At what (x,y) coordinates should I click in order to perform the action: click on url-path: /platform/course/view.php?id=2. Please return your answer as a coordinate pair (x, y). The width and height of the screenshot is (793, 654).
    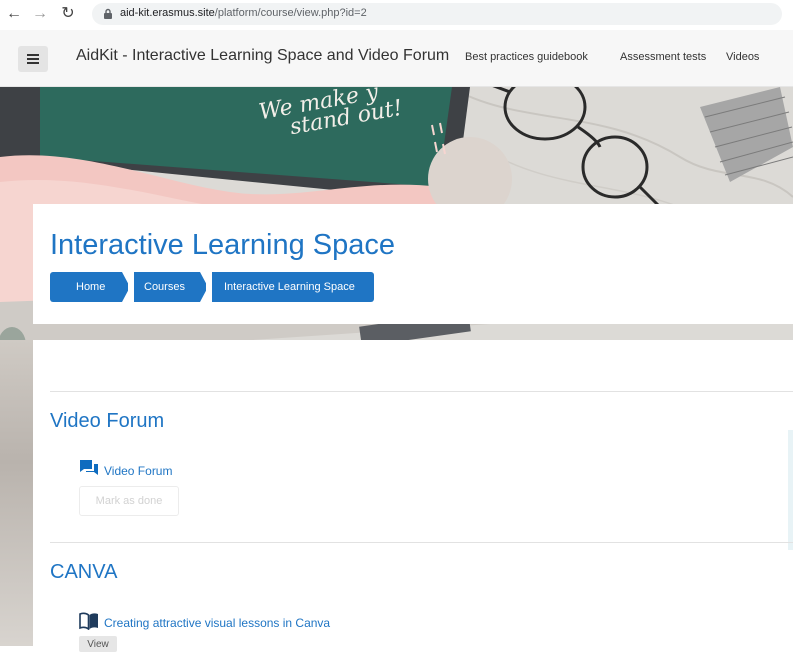
    Looking at the image, I should click on (290, 13).